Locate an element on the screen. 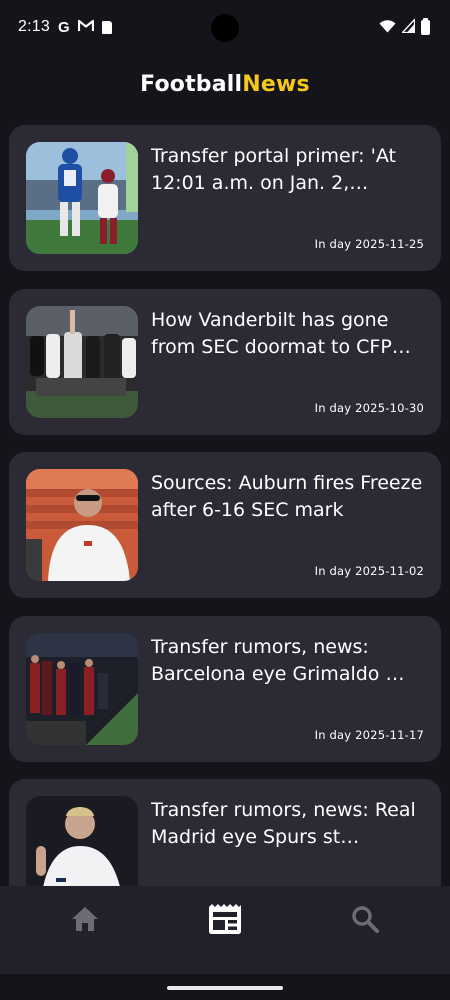 Image resolution: width=450 pixels, height=1000 pixels. app-title: FootballNews is located at coordinates (225, 84).